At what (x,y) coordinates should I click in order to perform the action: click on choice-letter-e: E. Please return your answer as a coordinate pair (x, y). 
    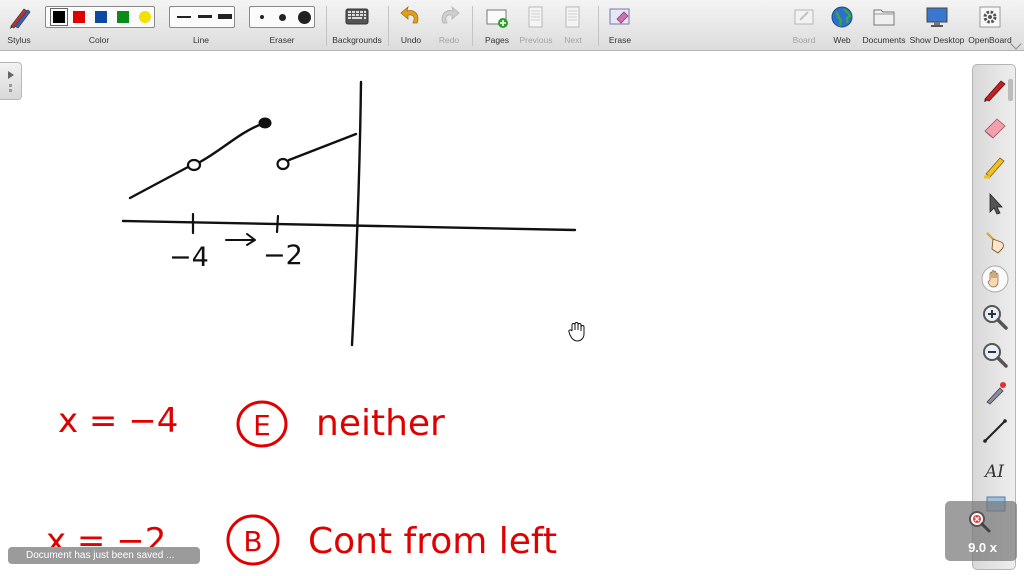
    Looking at the image, I should click on (262, 425).